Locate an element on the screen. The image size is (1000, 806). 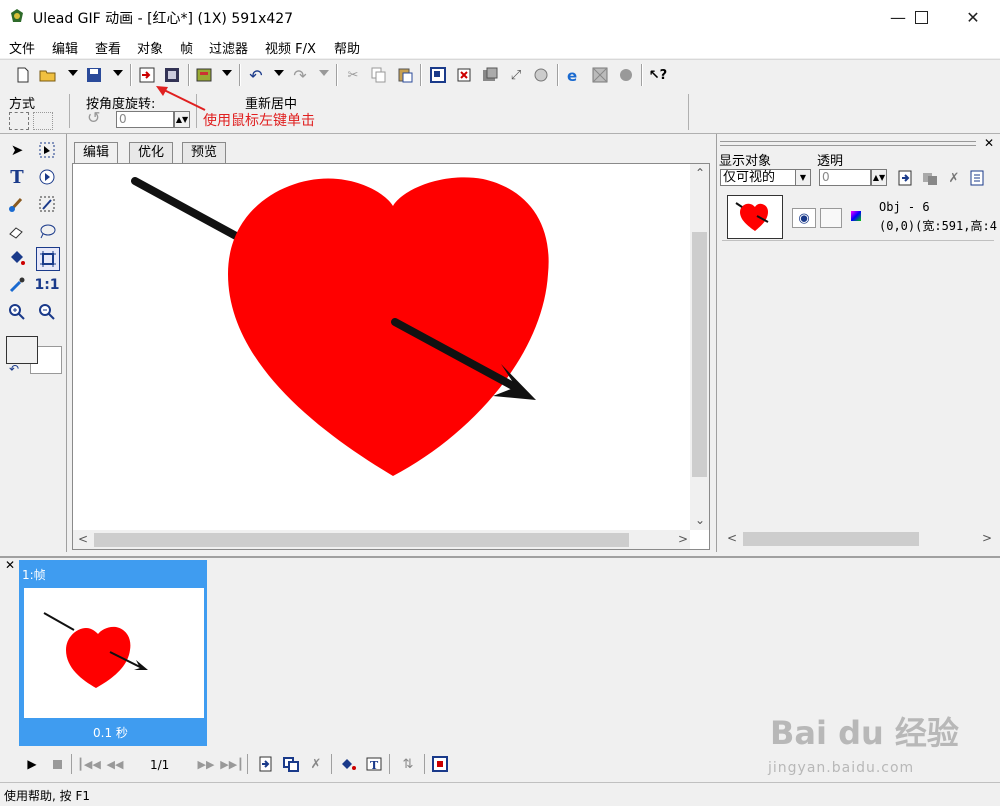
lasso-icon is located at coordinates (48, 231).